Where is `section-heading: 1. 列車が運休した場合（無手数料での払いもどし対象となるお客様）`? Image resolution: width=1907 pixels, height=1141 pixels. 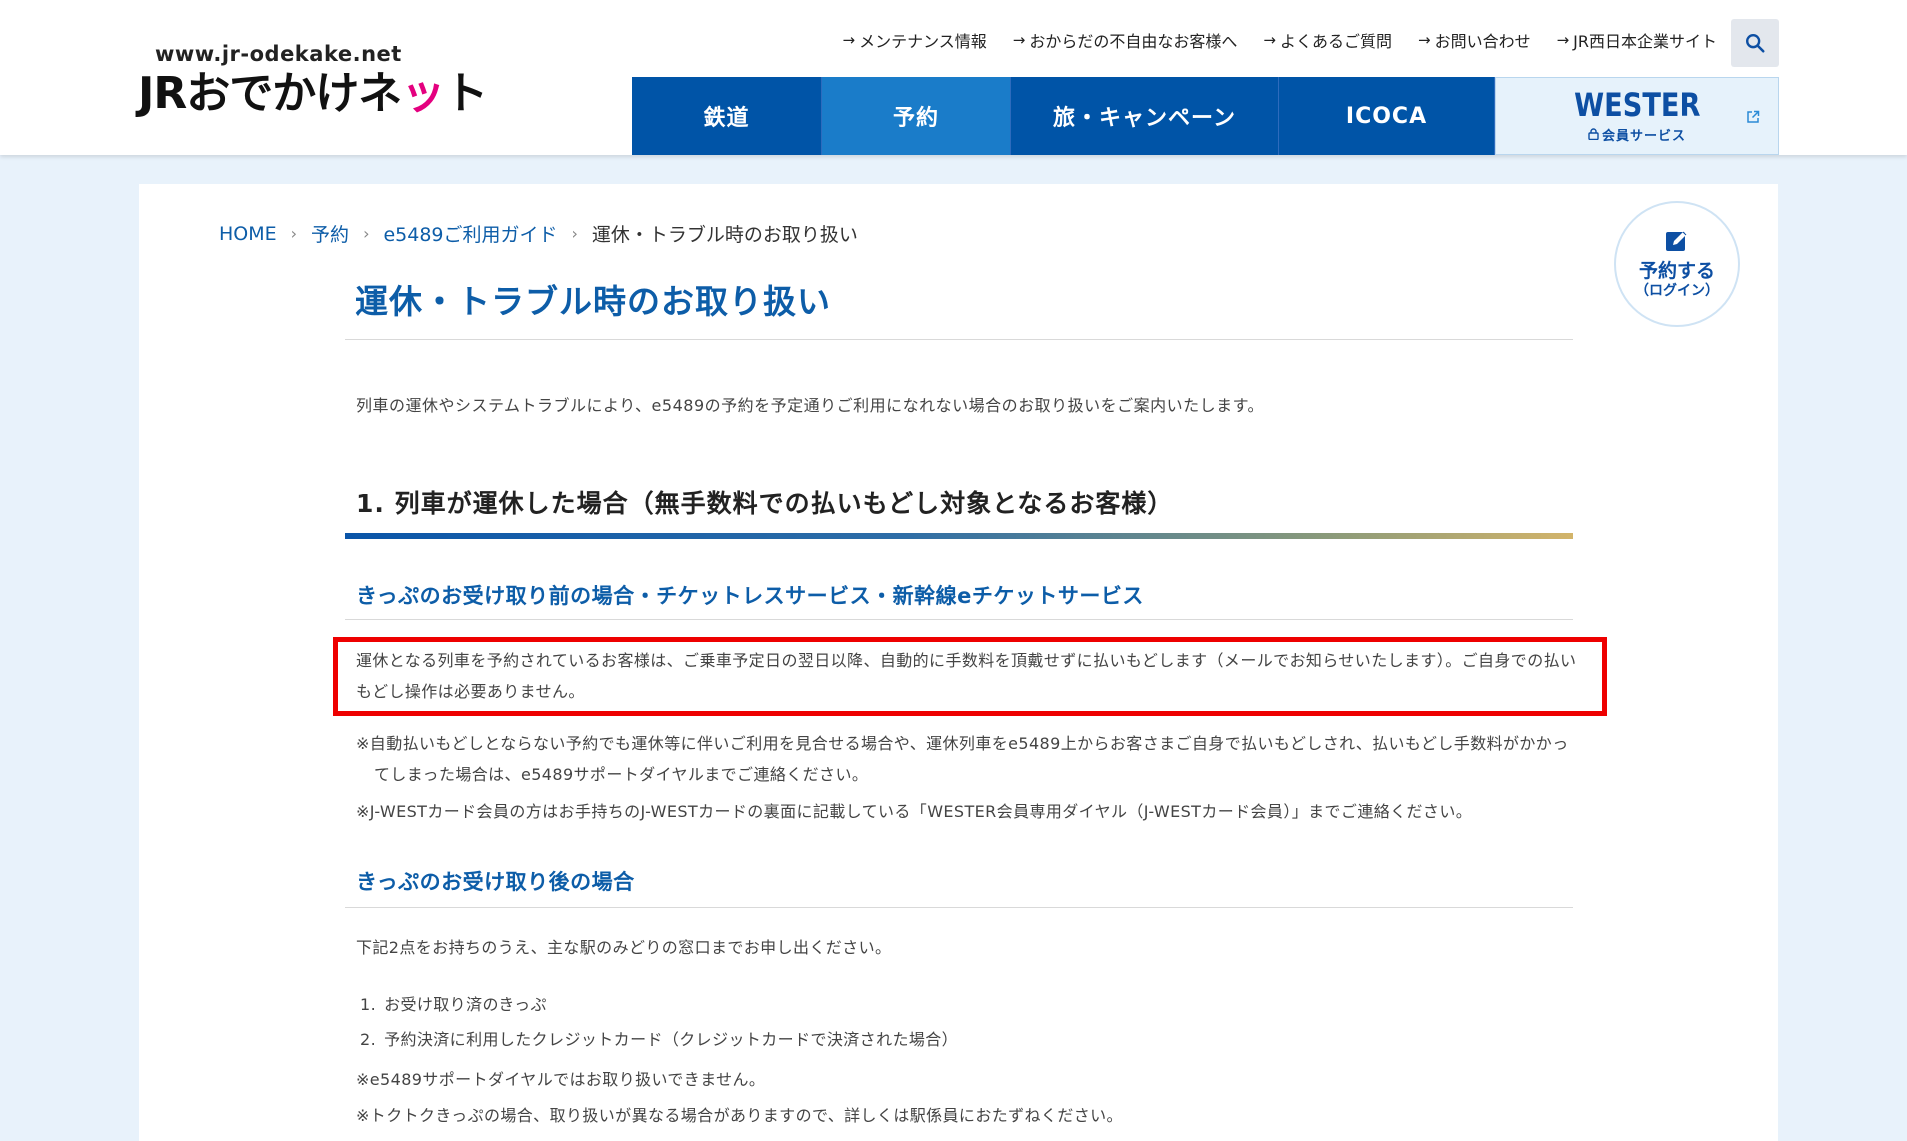 section-heading: 1. 列車が運休した場合（無手数料での払いもどし対象となるお客様） is located at coordinates (765, 503).